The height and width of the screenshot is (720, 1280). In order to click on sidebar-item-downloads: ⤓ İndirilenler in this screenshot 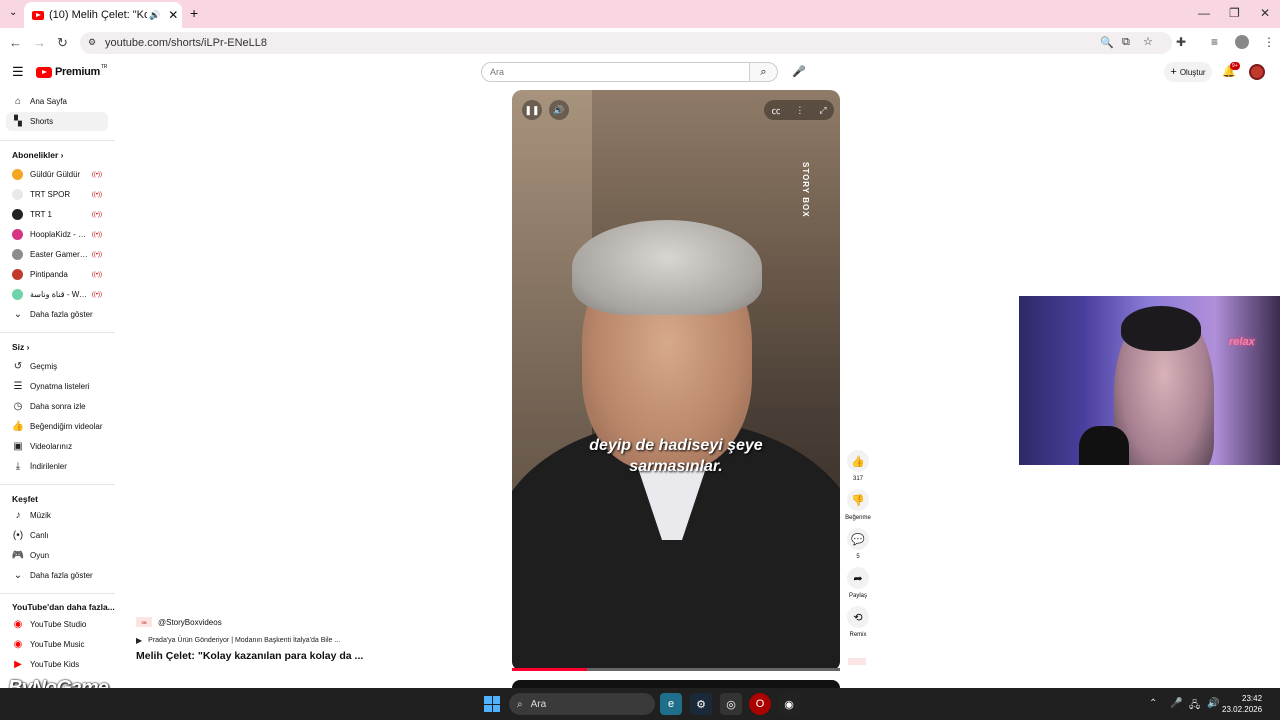, I will do `click(57, 466)`.